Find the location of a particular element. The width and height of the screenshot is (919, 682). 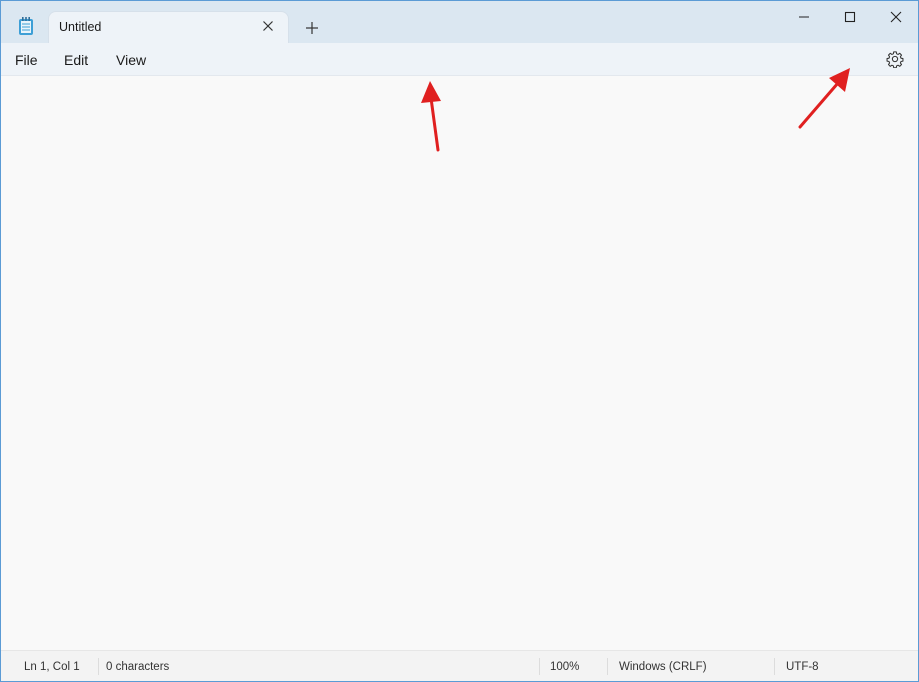

gear-icon is located at coordinates (895, 59).